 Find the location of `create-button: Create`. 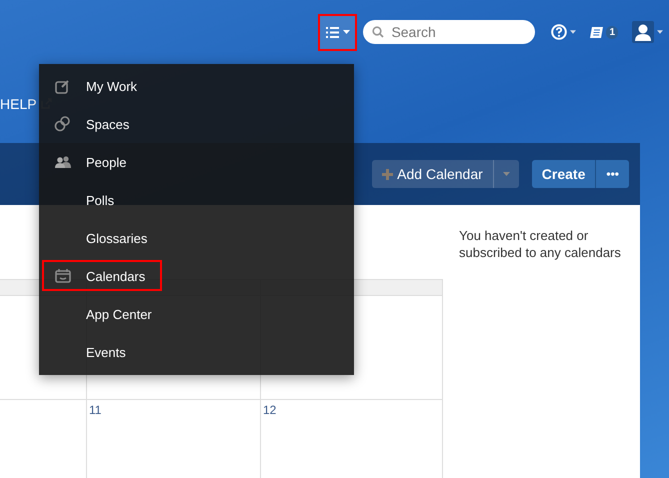

create-button: Create is located at coordinates (564, 174).